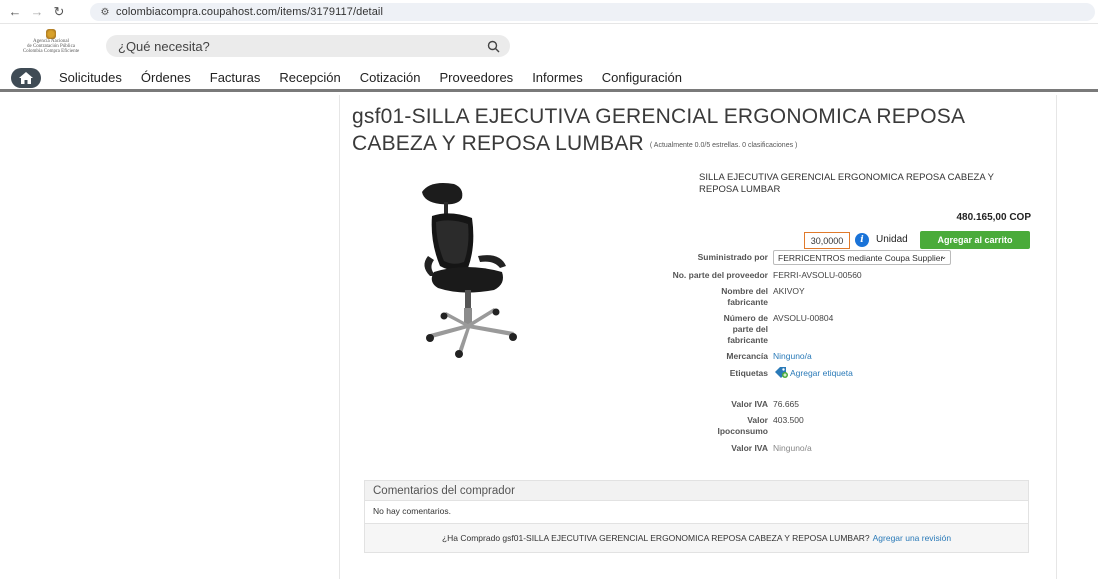 The image size is (1098, 579). What do you see at coordinates (803, 318) in the screenshot?
I see `mfr-part-value: AVSOLU-00804` at bounding box center [803, 318].